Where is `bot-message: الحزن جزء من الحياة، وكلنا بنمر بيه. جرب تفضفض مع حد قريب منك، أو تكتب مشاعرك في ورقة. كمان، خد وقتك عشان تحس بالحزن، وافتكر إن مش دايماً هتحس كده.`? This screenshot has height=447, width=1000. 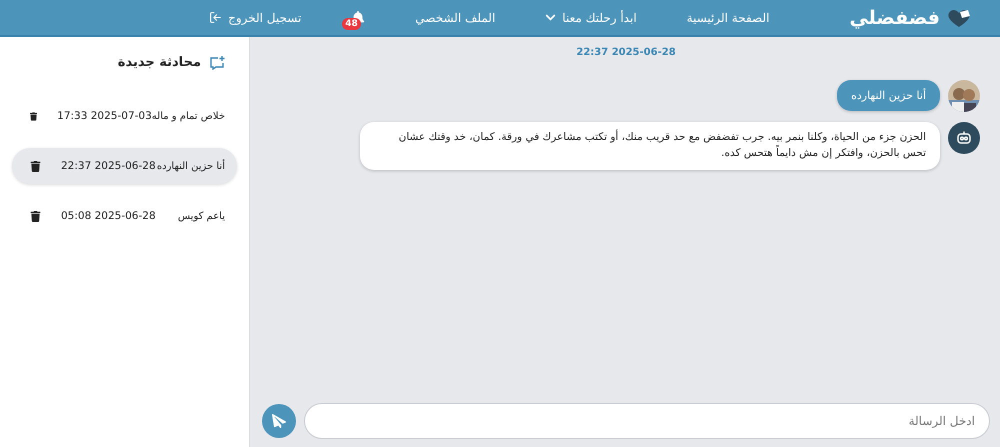
bot-message: الحزن جزء من الحياة، وكلنا بنمر بيه. جرب تفضفض مع حد قريب منك، أو تكتب مشاعرك في ورقة. كمان، خد وقتك عشان تحس بالحزن، وافتكر إن مش دايماً هتحس كده. is located at coordinates (650, 146).